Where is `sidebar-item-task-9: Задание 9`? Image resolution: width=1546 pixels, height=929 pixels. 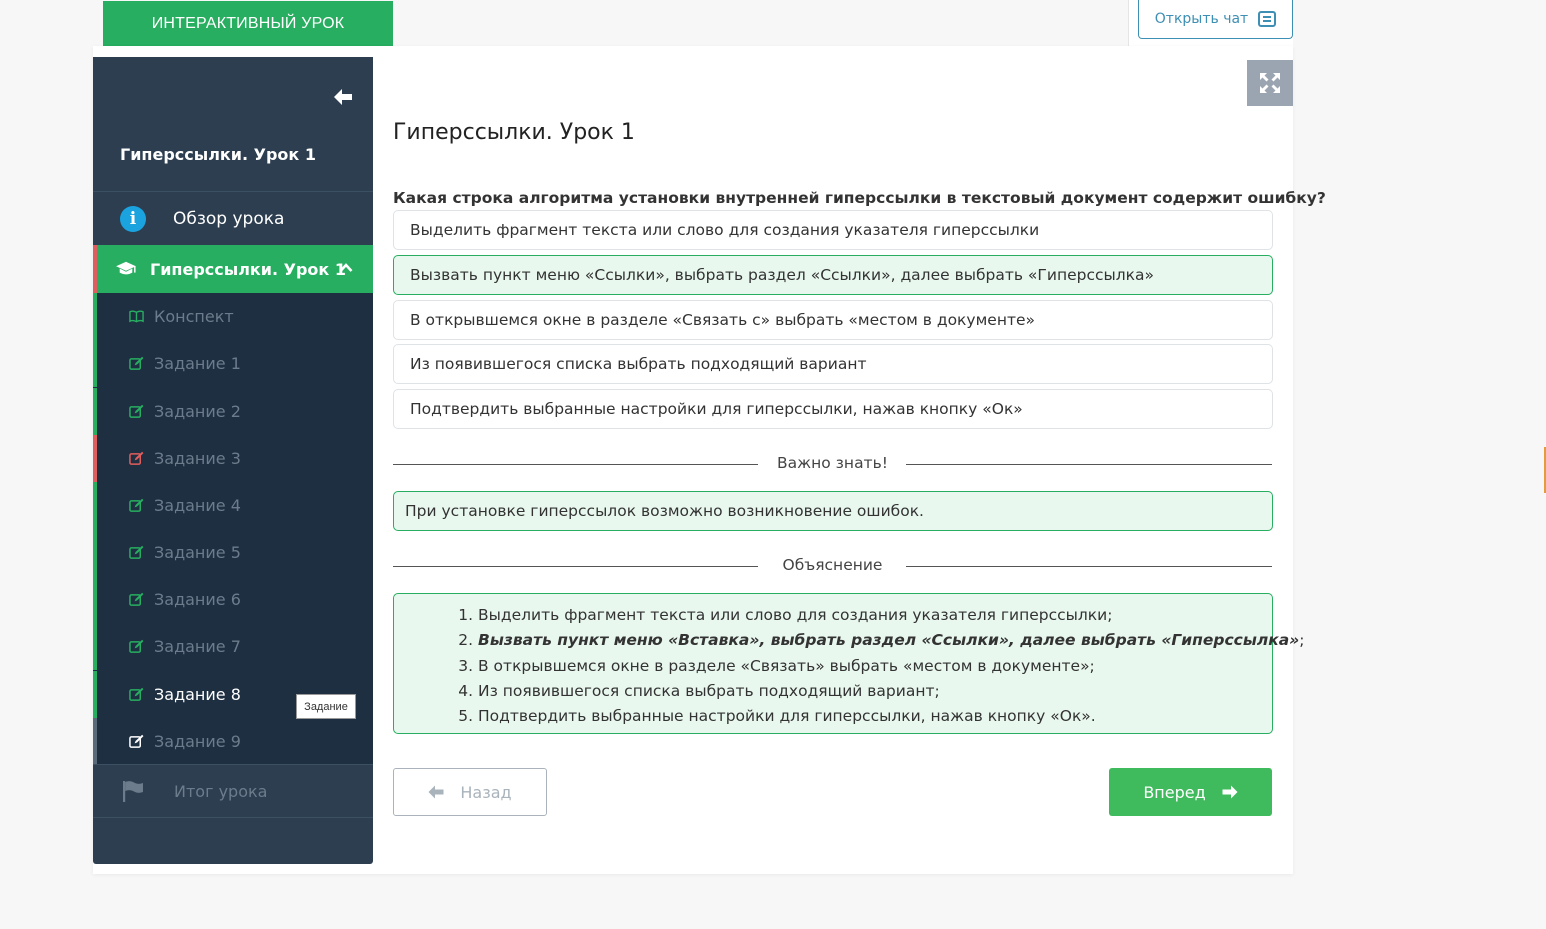
sidebar-item-task-9: Задание 9 is located at coordinates (233, 741).